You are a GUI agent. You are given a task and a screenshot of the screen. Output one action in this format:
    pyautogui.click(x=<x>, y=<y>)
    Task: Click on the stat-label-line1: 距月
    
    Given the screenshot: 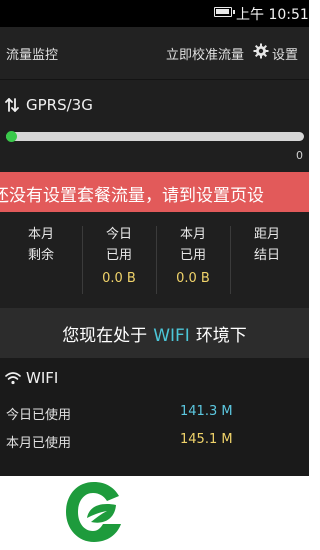 What is the action you would take?
    pyautogui.click(x=266, y=234)
    